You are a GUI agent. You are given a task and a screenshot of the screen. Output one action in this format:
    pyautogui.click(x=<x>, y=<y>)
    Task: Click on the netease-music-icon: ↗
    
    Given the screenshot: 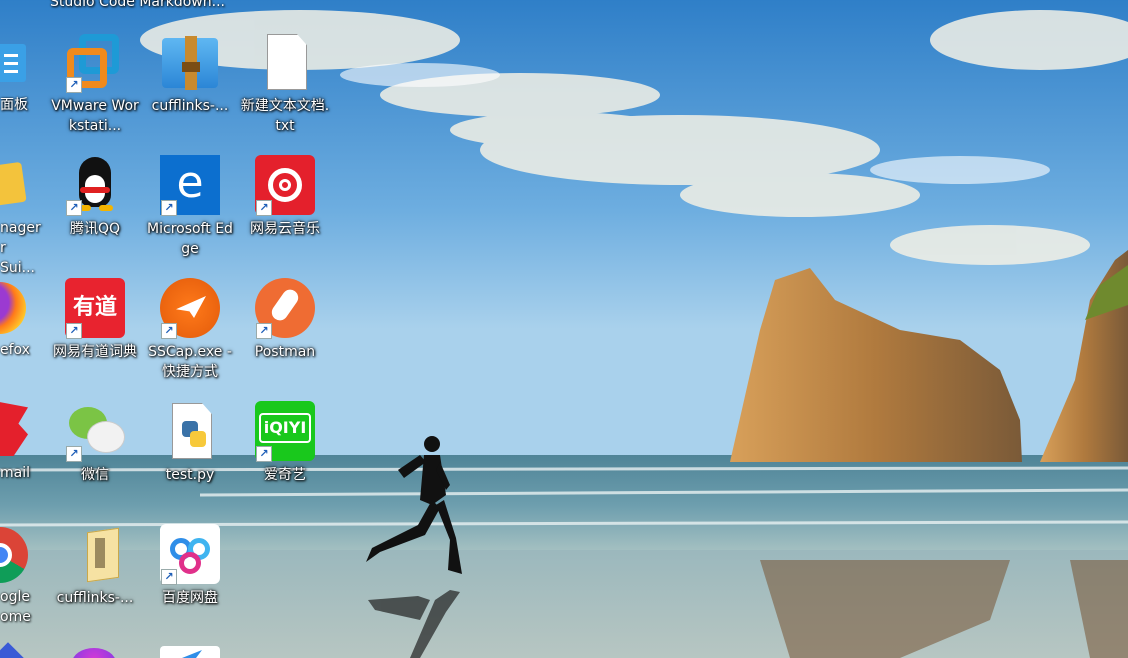 What is the action you would take?
    pyautogui.click(x=285, y=185)
    